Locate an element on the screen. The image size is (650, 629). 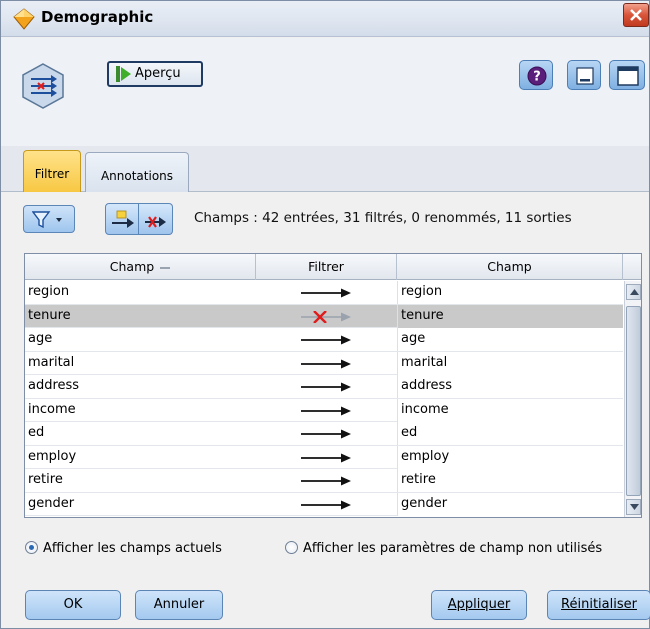
apply-button: Appliquer is located at coordinates (479, 605).